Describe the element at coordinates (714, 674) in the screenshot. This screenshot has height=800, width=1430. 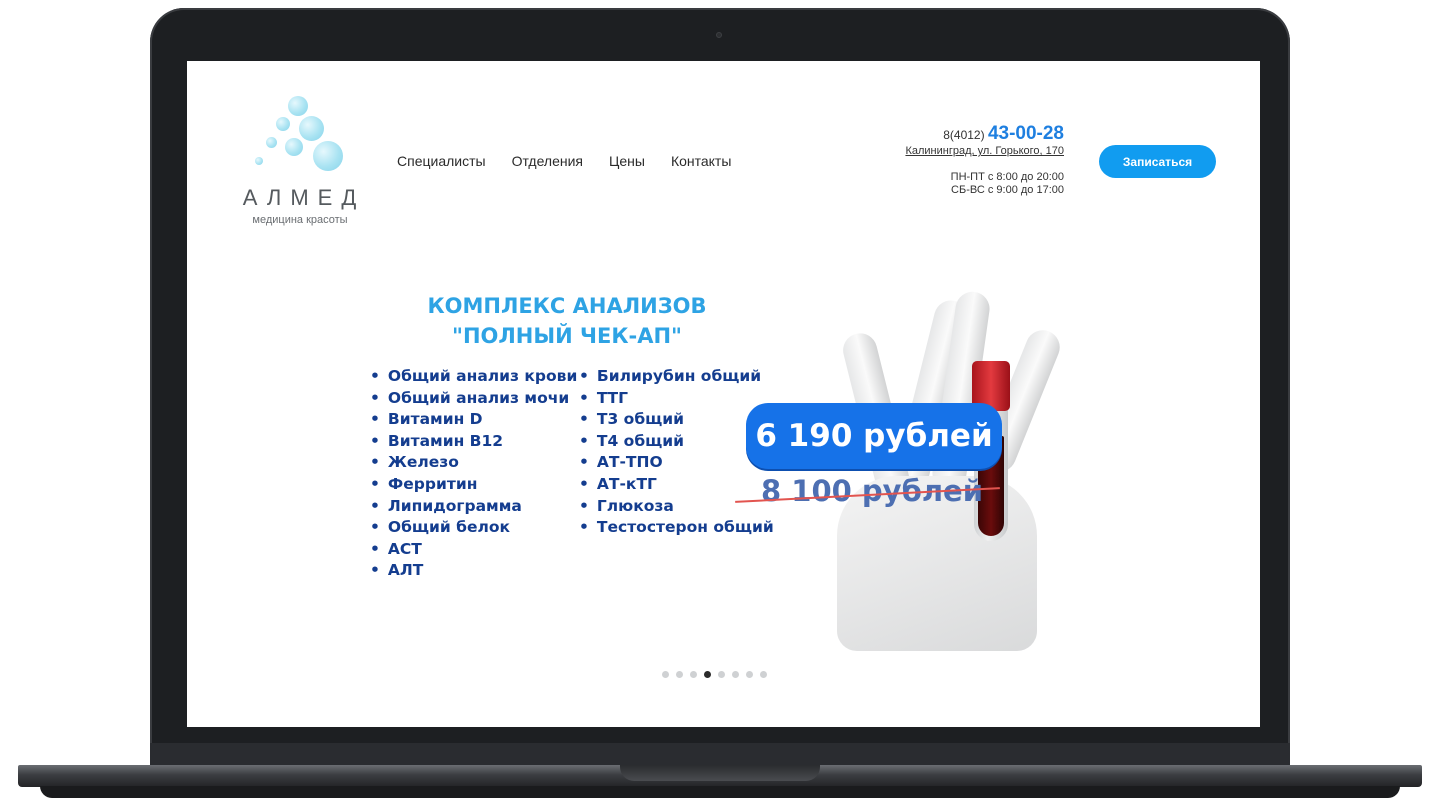
I see `slider-pagination` at that location.